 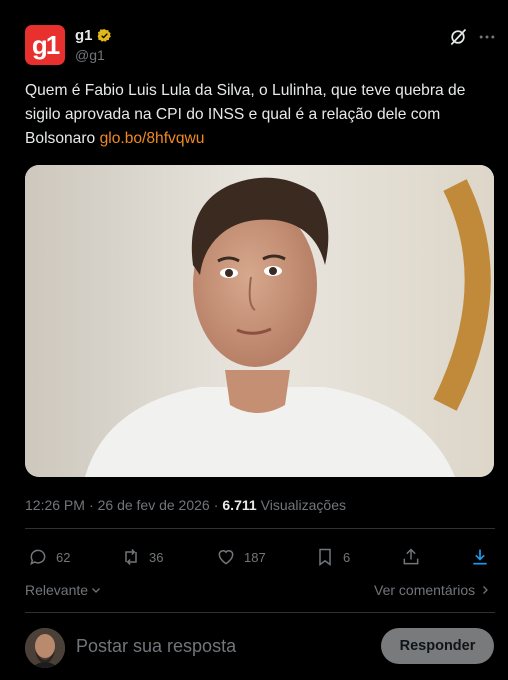 What do you see at coordinates (437, 646) in the screenshot?
I see `reply-submit-button: Responder` at bounding box center [437, 646].